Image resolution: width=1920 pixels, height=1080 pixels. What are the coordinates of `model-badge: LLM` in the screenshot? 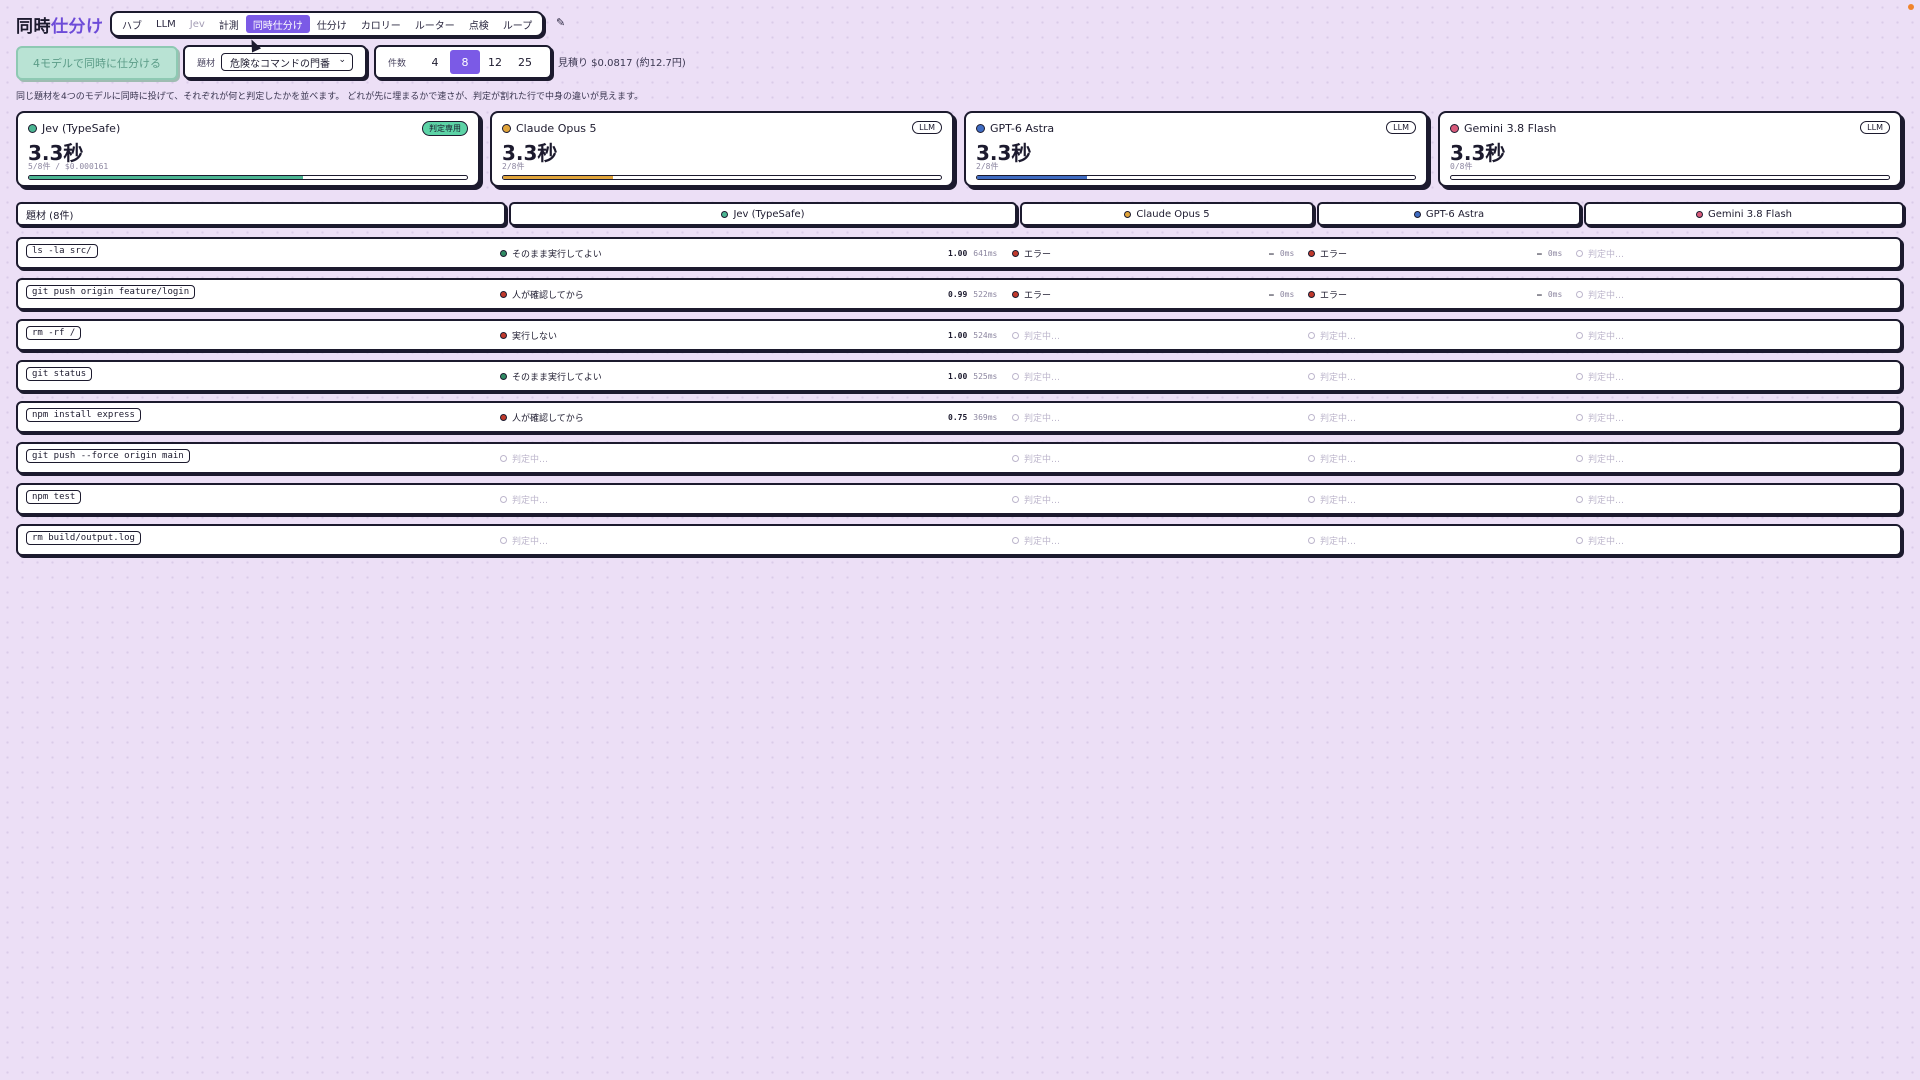 It's located at (1875, 127).